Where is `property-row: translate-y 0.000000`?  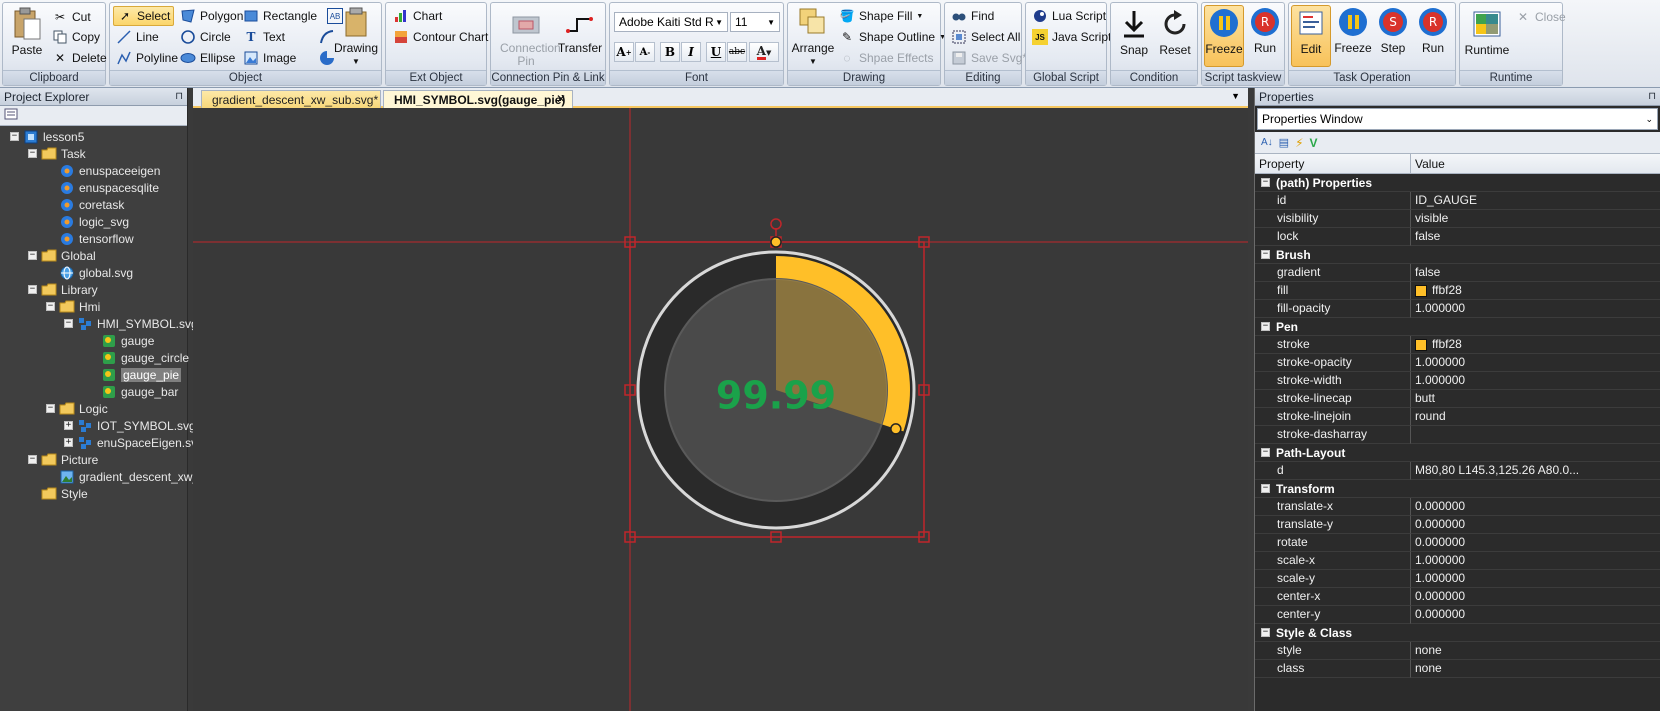
property-row: translate-y 0.000000 is located at coordinates (1457, 525).